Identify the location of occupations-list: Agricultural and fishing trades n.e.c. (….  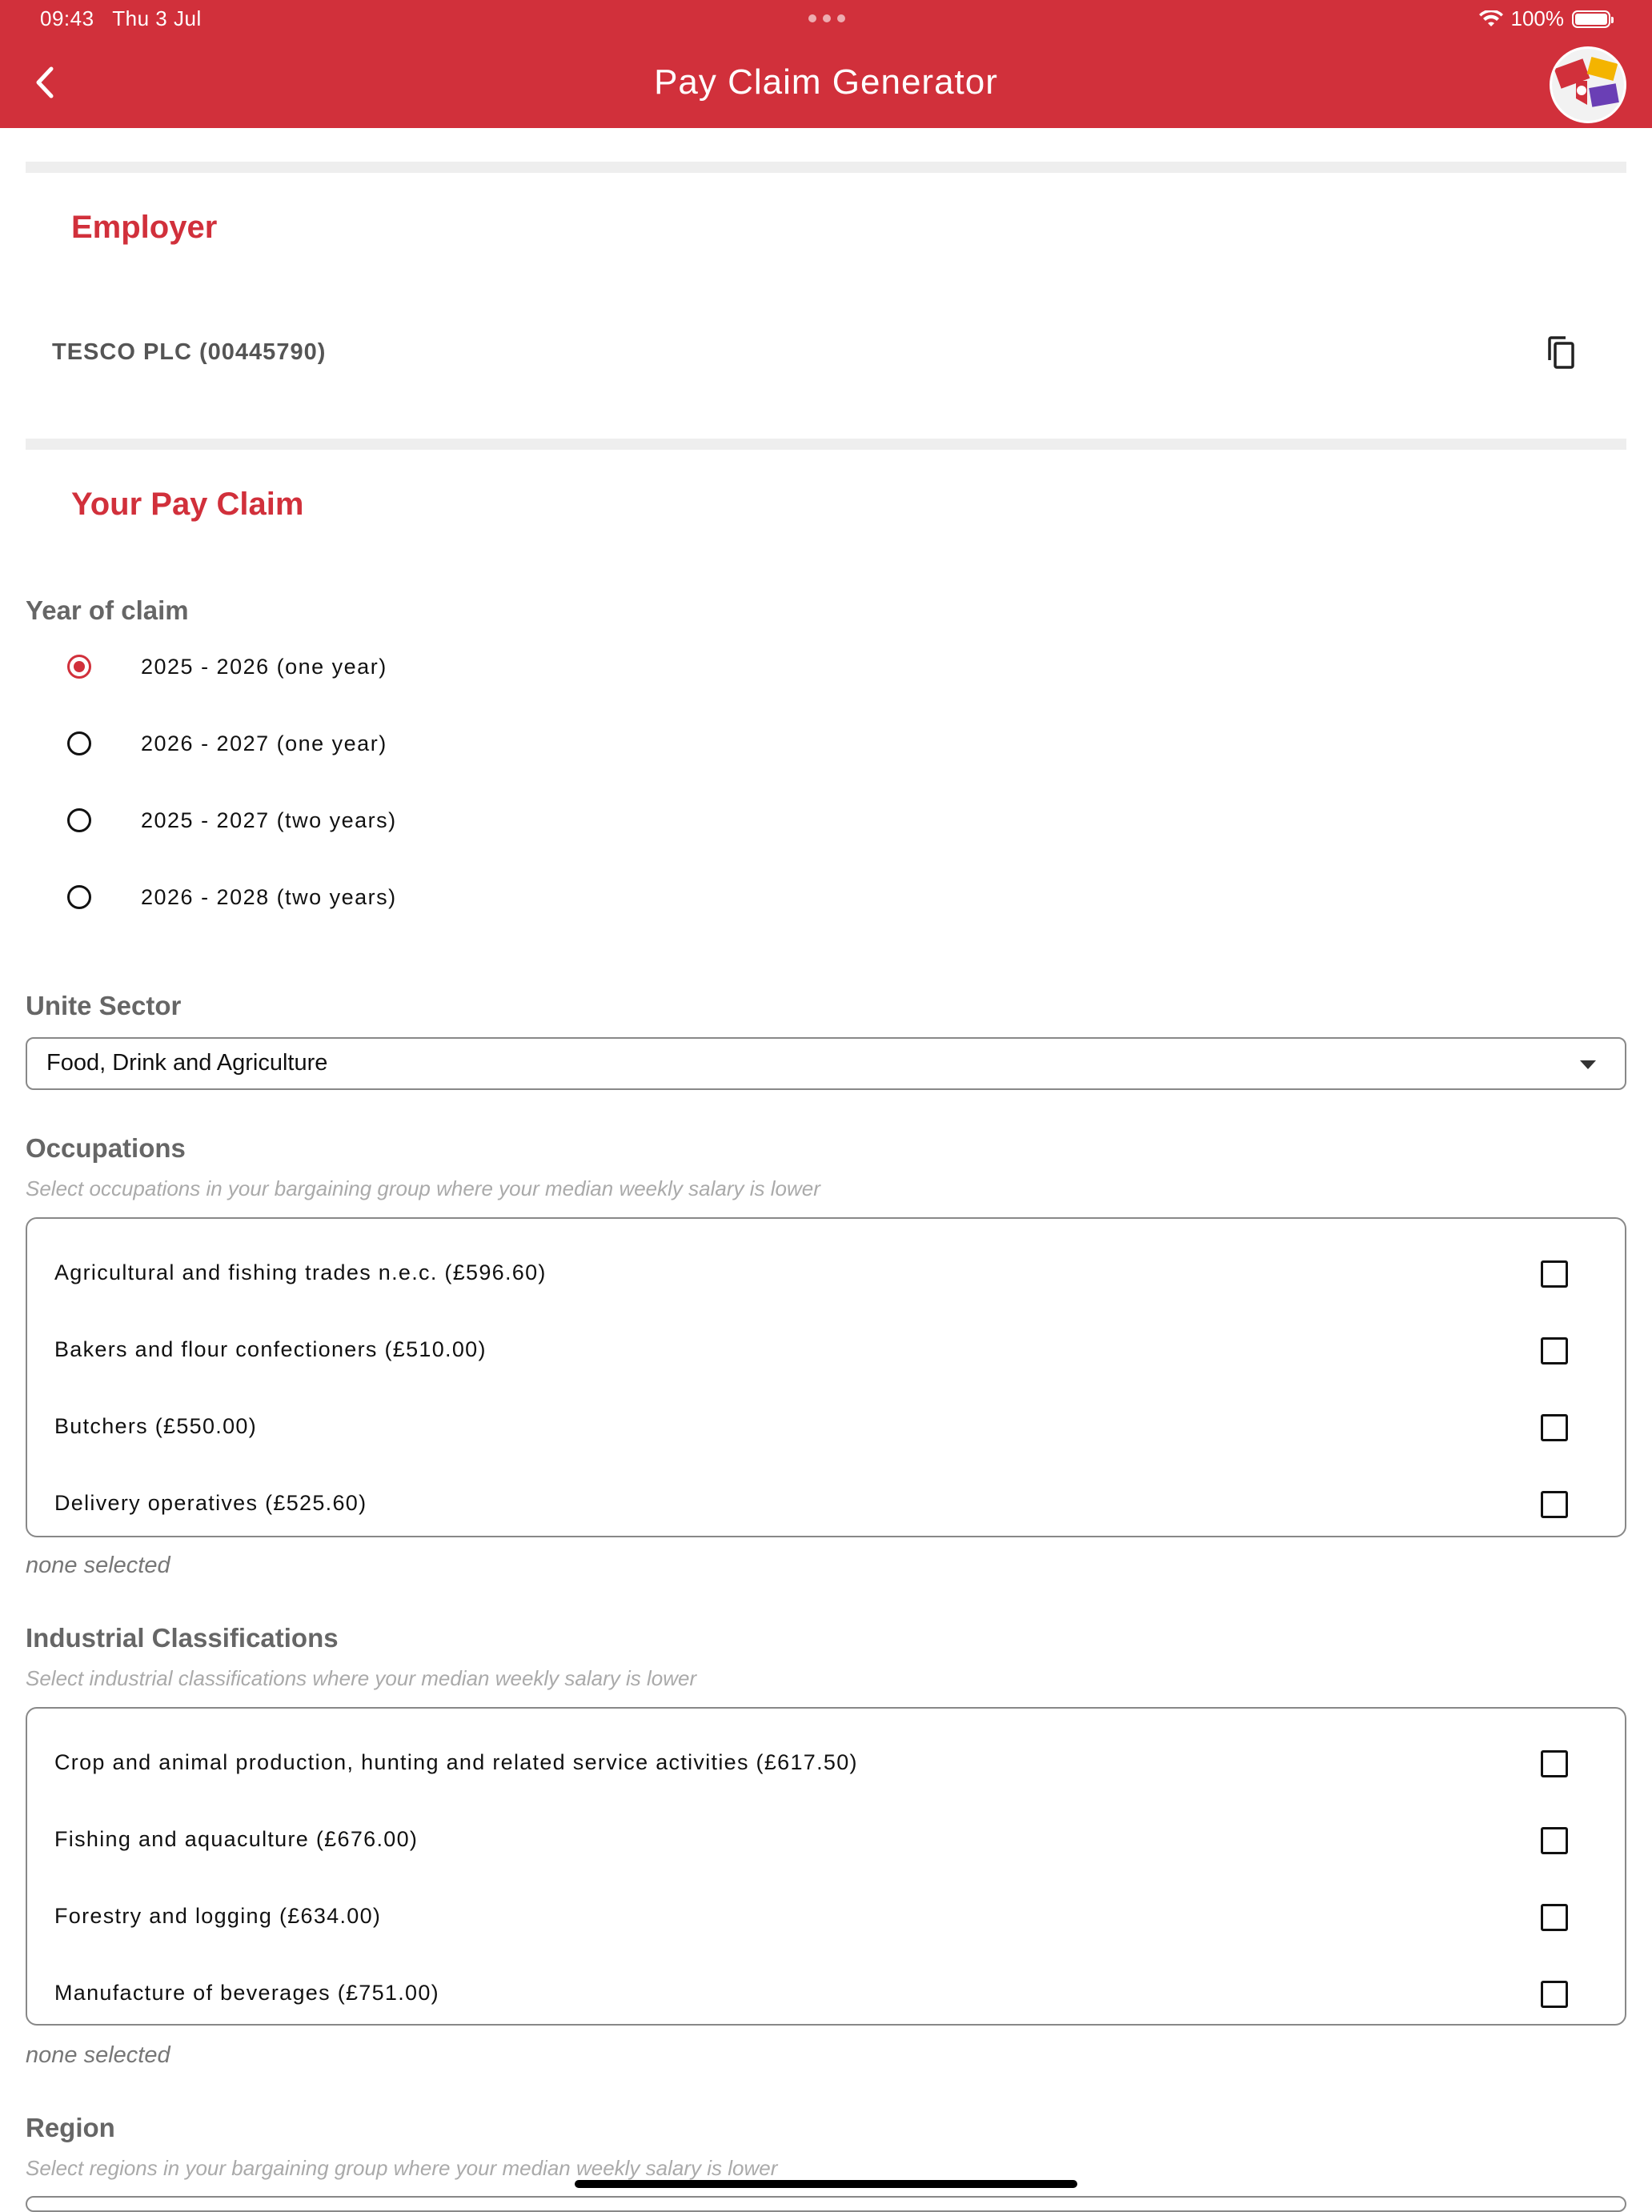
(826, 1377).